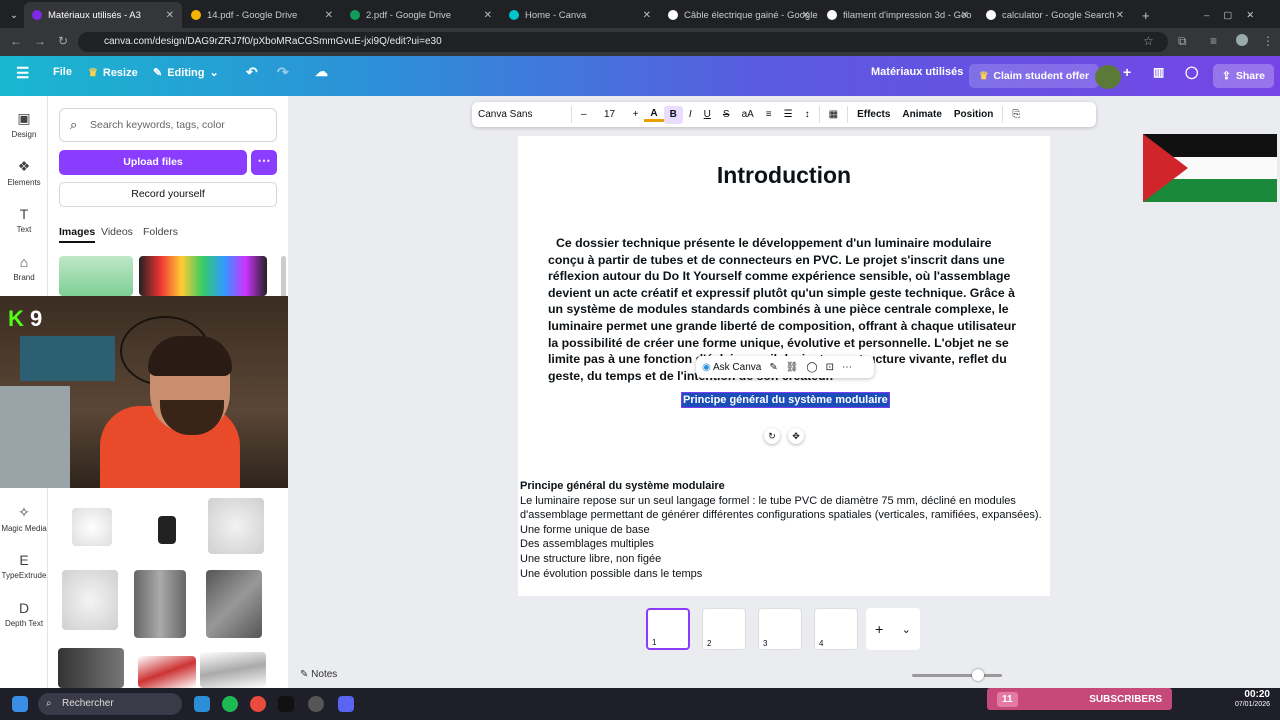 The height and width of the screenshot is (720, 1280). I want to click on lock-icon: ⊡, so click(830, 367).